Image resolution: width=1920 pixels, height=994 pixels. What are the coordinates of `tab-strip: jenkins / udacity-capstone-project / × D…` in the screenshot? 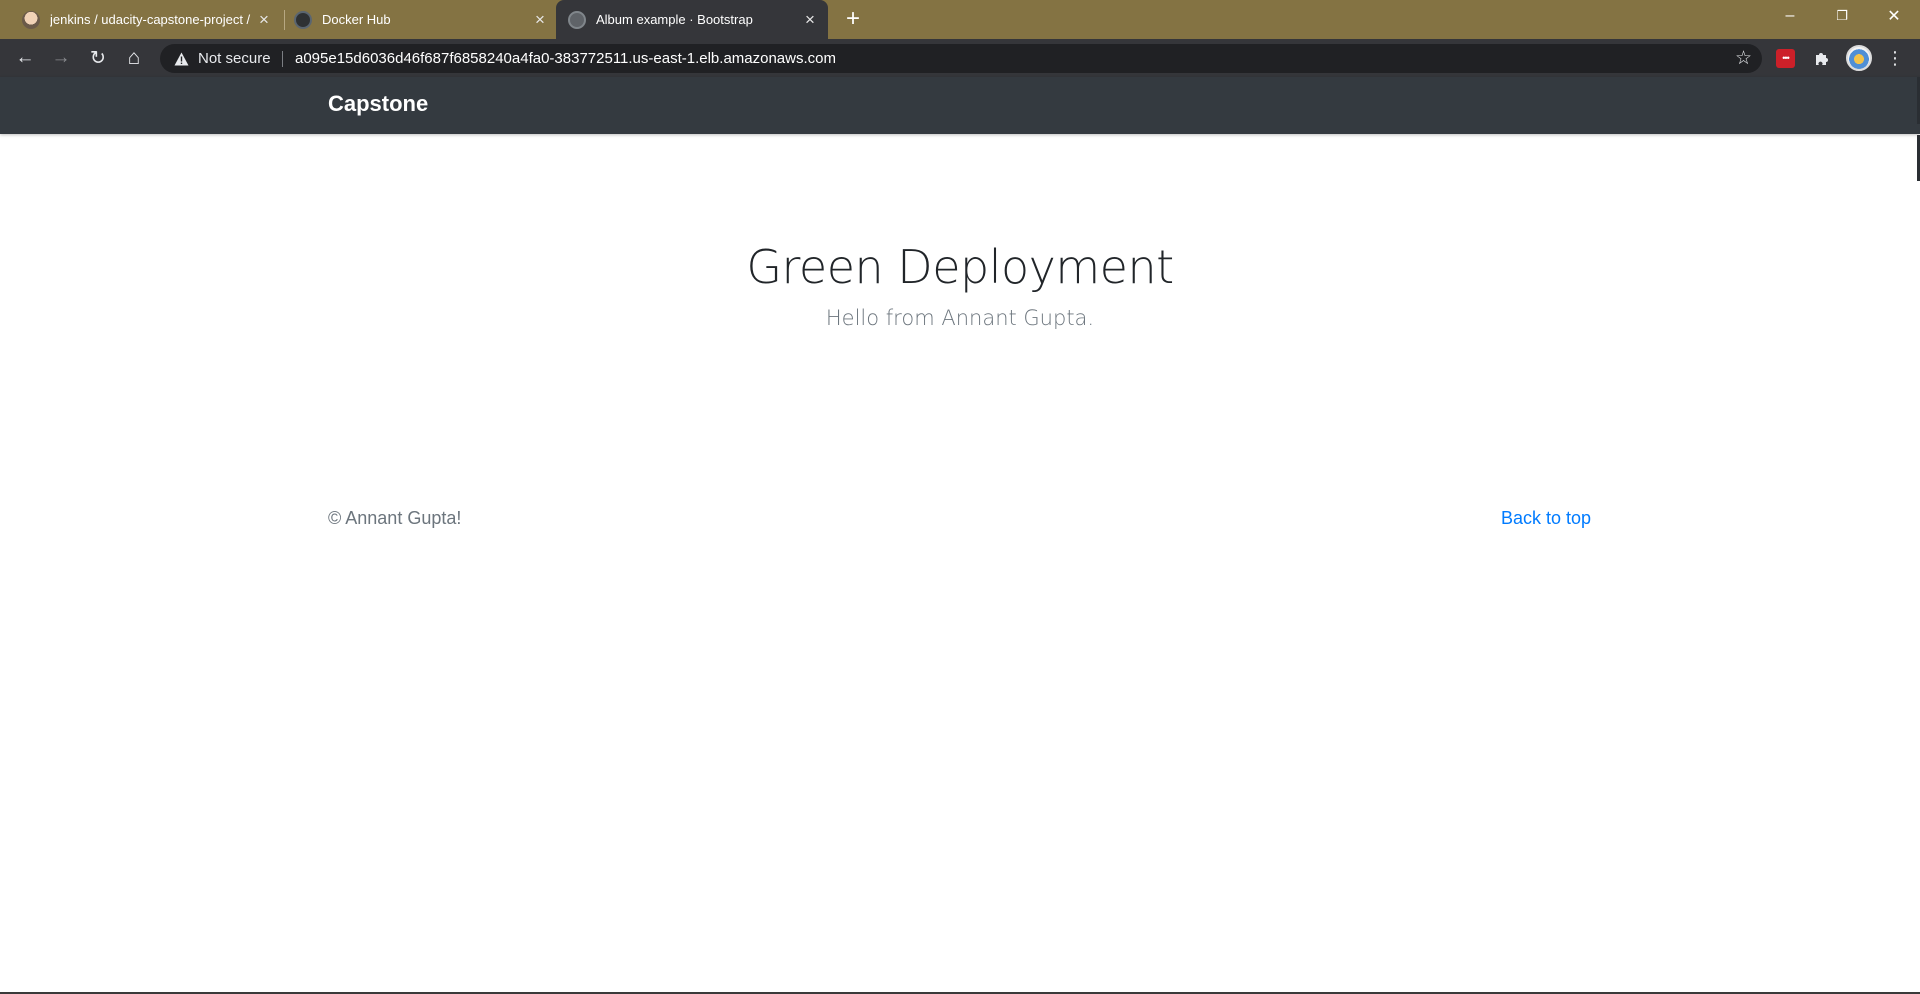 It's located at (960, 19).